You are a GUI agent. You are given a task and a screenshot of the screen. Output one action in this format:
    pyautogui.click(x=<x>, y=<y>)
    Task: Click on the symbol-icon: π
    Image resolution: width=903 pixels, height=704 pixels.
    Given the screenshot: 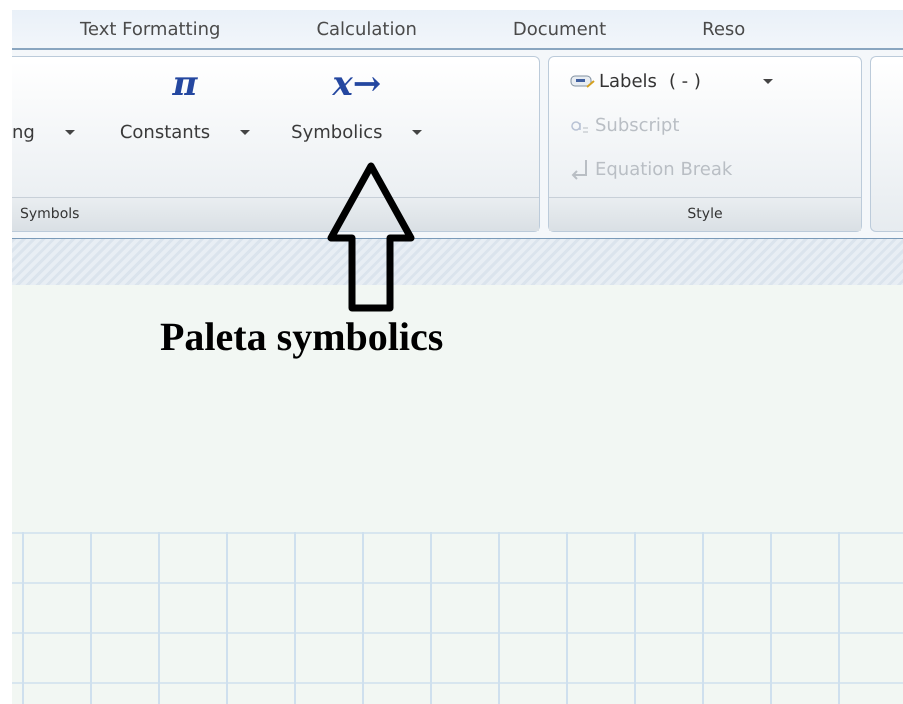 What is the action you would take?
    pyautogui.click(x=185, y=84)
    